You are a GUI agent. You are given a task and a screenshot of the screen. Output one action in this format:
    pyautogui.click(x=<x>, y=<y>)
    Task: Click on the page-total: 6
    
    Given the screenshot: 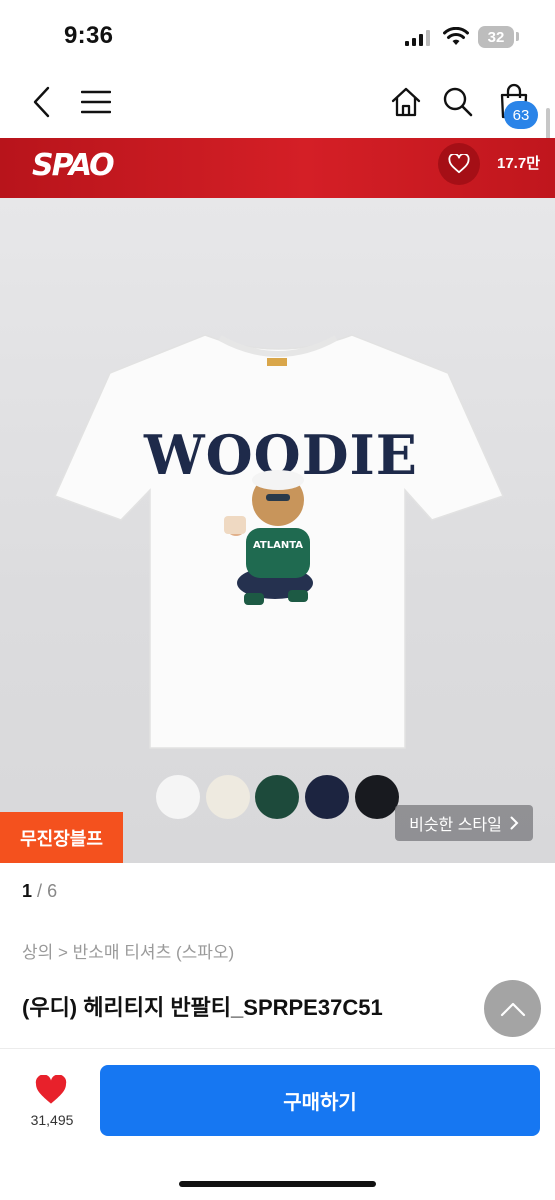 What is the action you would take?
    pyautogui.click(x=52, y=891)
    